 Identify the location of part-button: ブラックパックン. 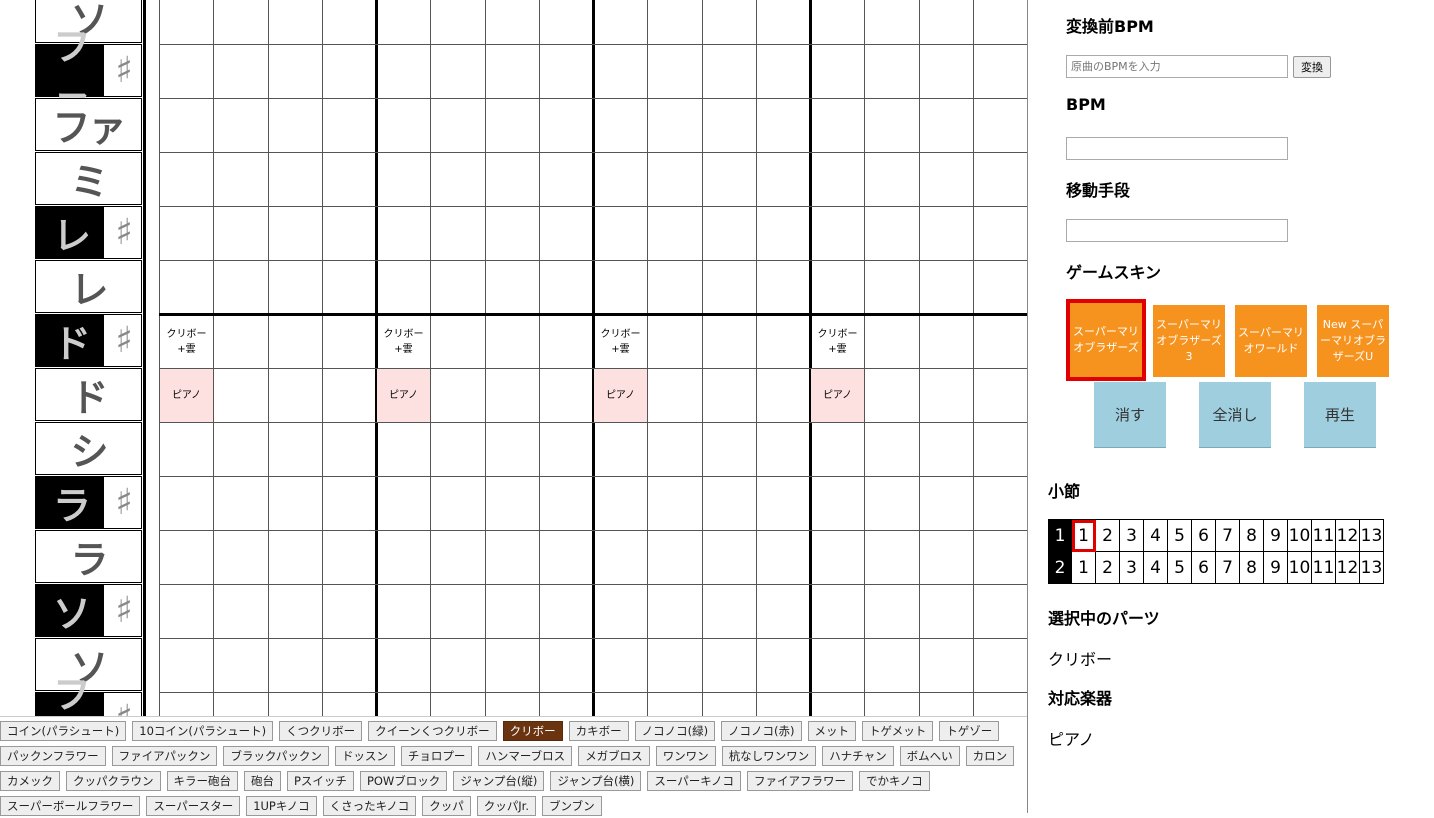
(276, 756).